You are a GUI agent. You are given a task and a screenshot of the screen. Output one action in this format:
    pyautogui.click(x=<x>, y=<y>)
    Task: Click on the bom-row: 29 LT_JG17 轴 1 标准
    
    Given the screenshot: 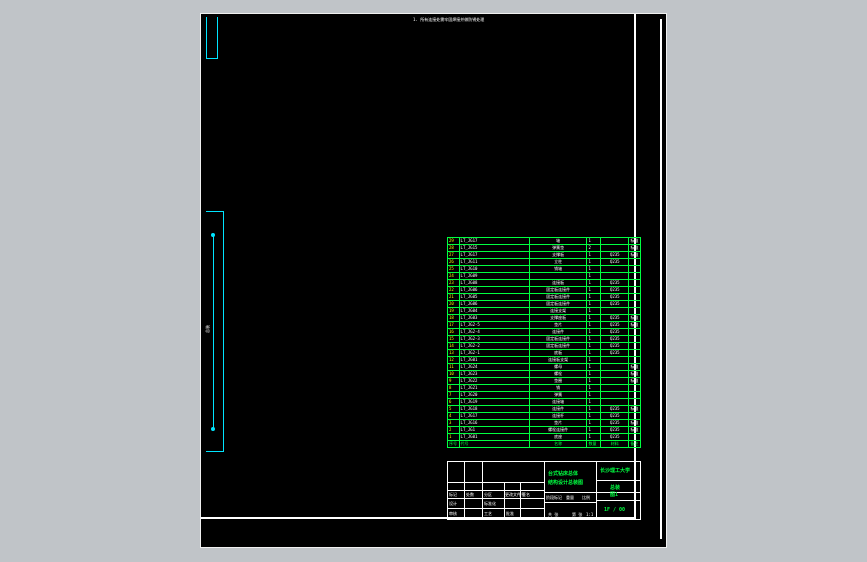 What is the action you would take?
    pyautogui.click(x=544, y=241)
    